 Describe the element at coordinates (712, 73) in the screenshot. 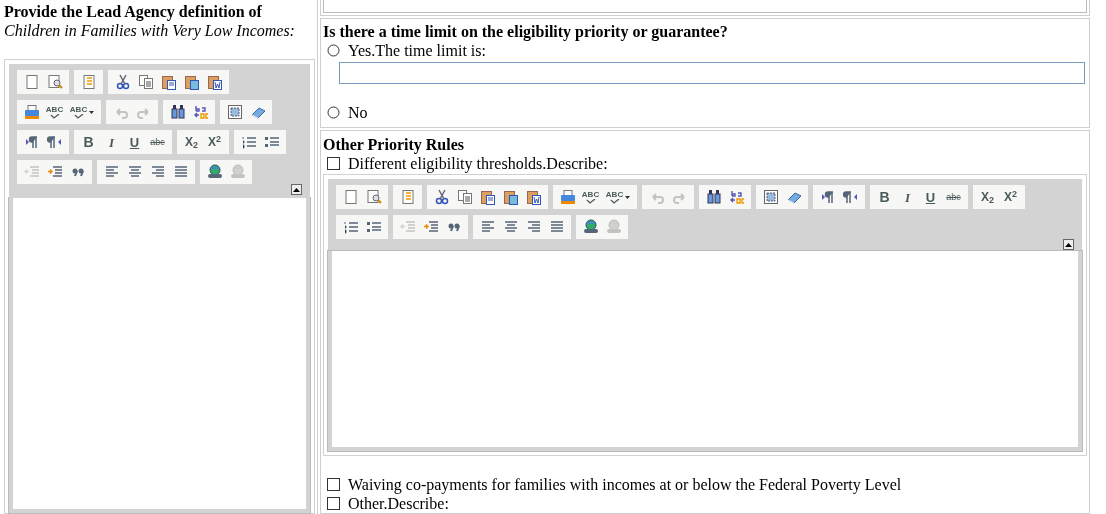

I see `text-field` at that location.